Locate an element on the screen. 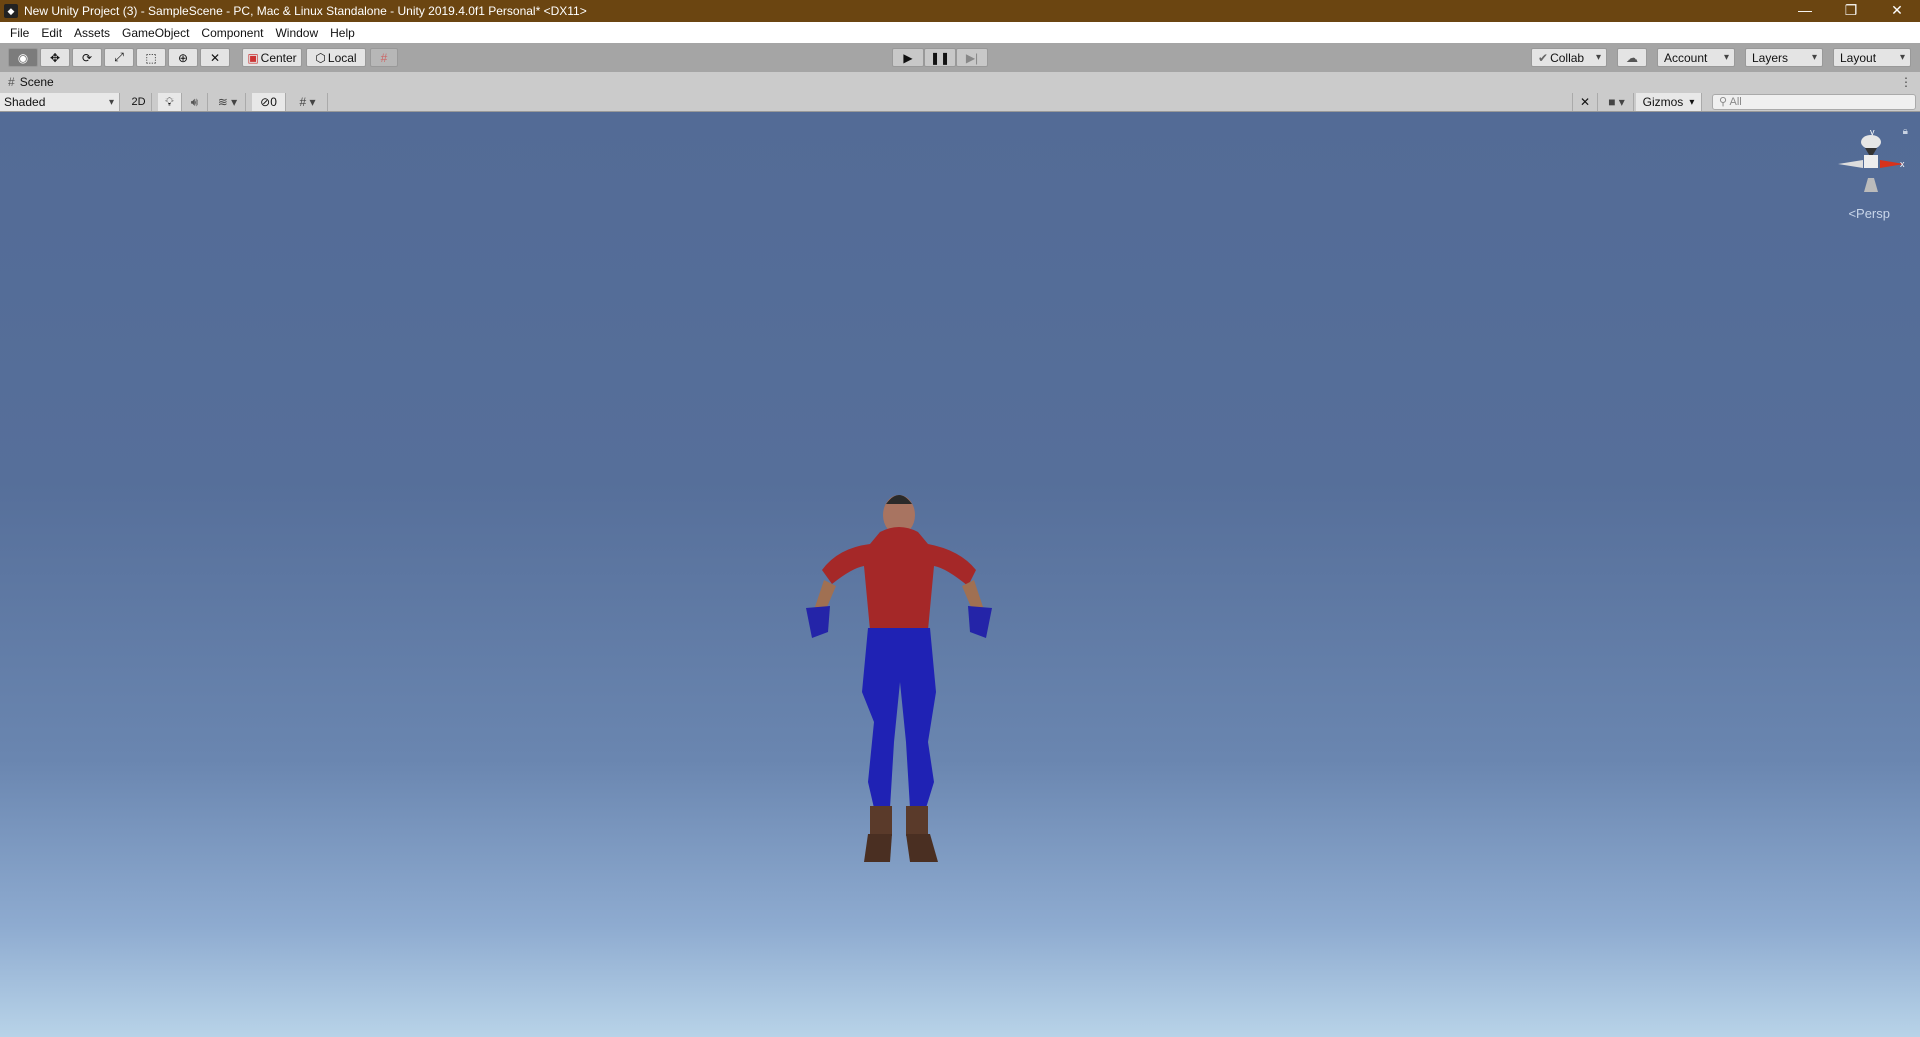  pivot-local-button: ⬡ Local is located at coordinates (336, 57).